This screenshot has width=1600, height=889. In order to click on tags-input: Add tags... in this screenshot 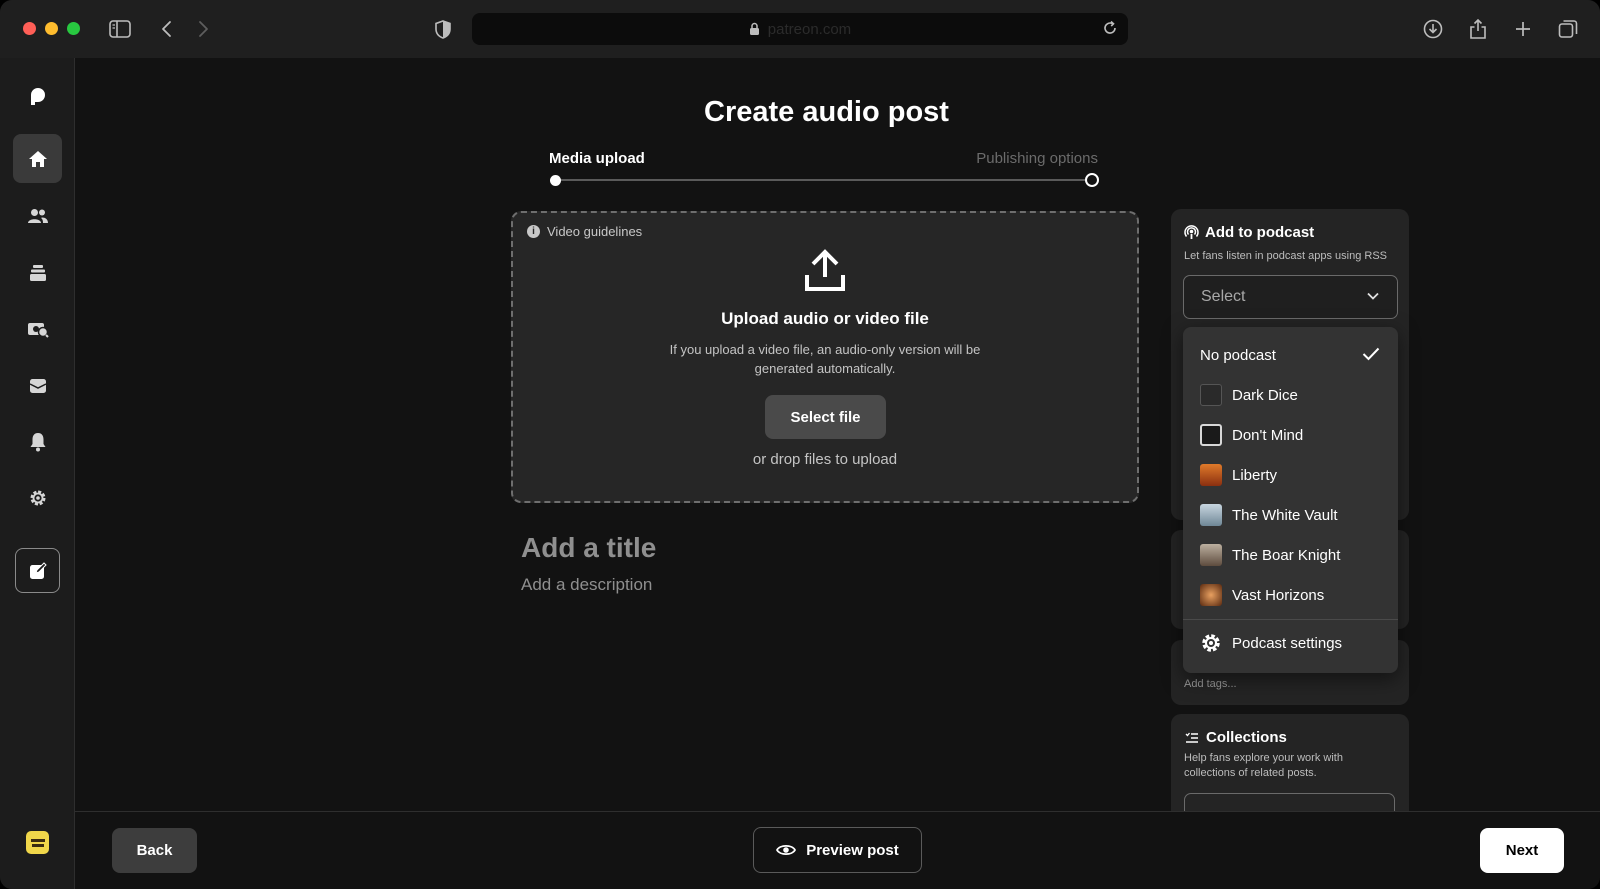, I will do `click(1210, 684)`.